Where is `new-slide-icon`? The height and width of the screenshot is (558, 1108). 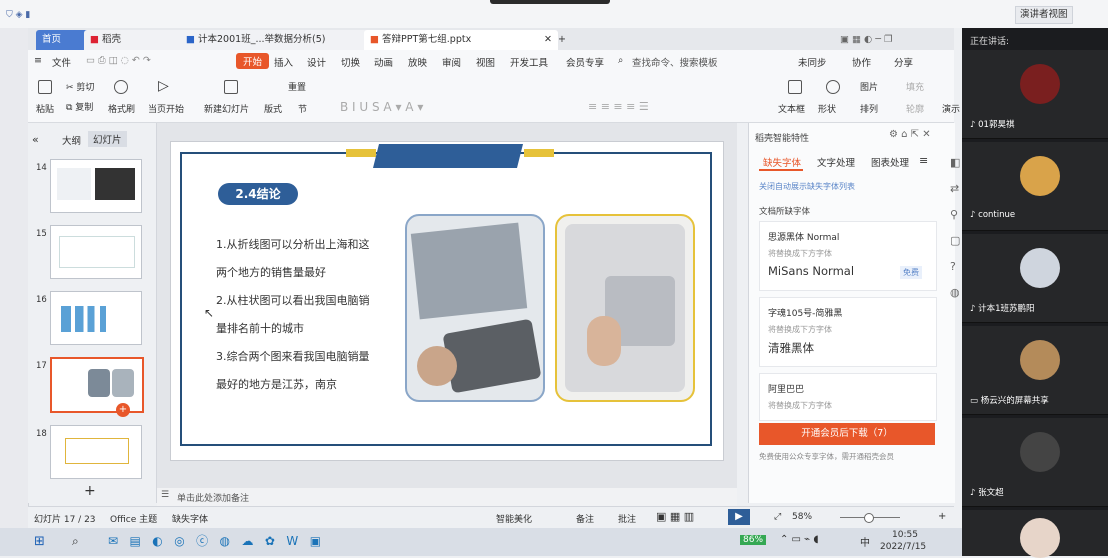 new-slide-icon is located at coordinates (231, 87).